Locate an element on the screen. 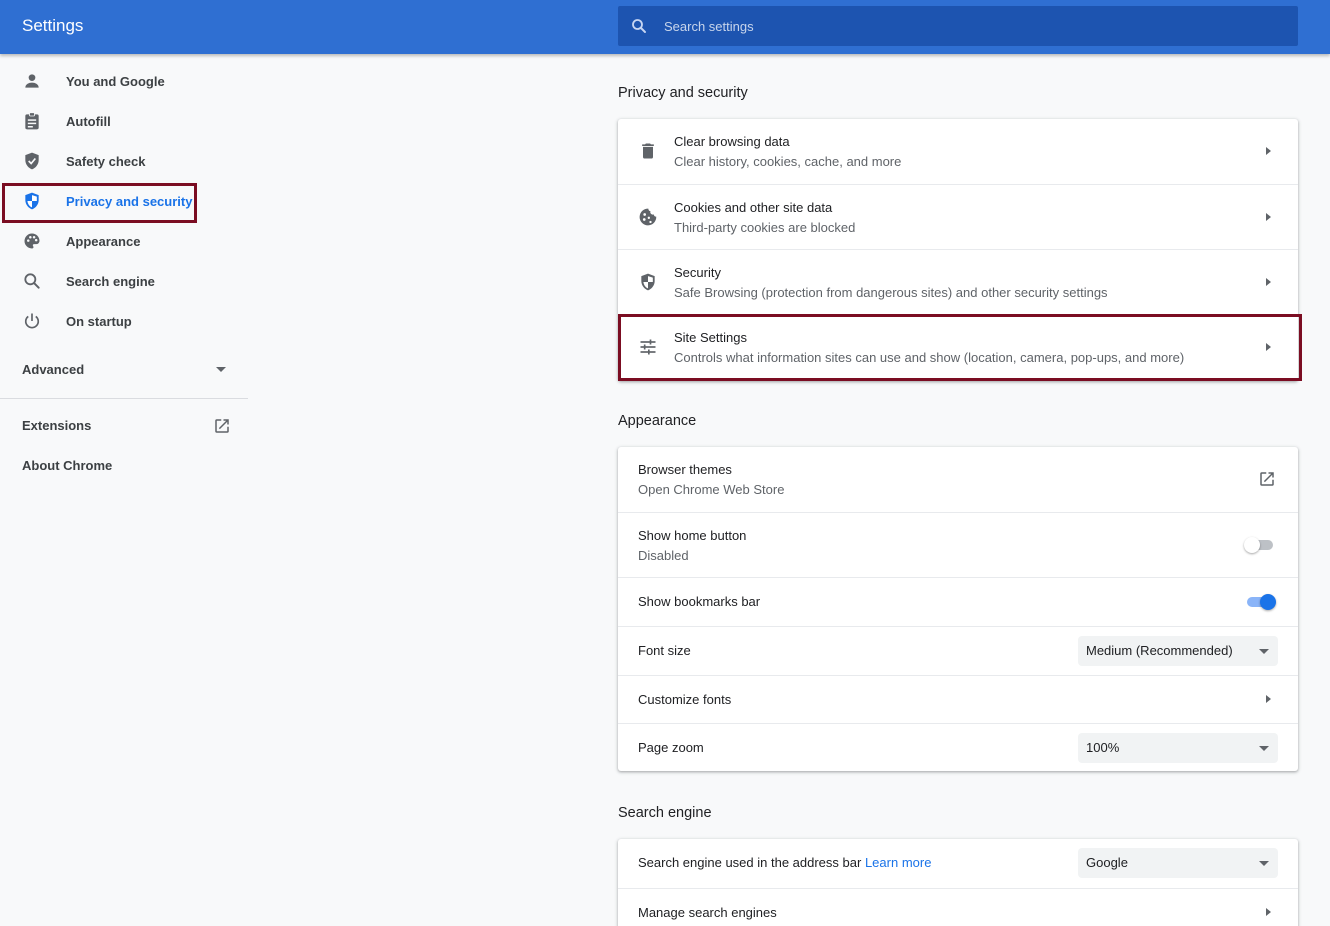  page-title: Settings is located at coordinates (53, 25).